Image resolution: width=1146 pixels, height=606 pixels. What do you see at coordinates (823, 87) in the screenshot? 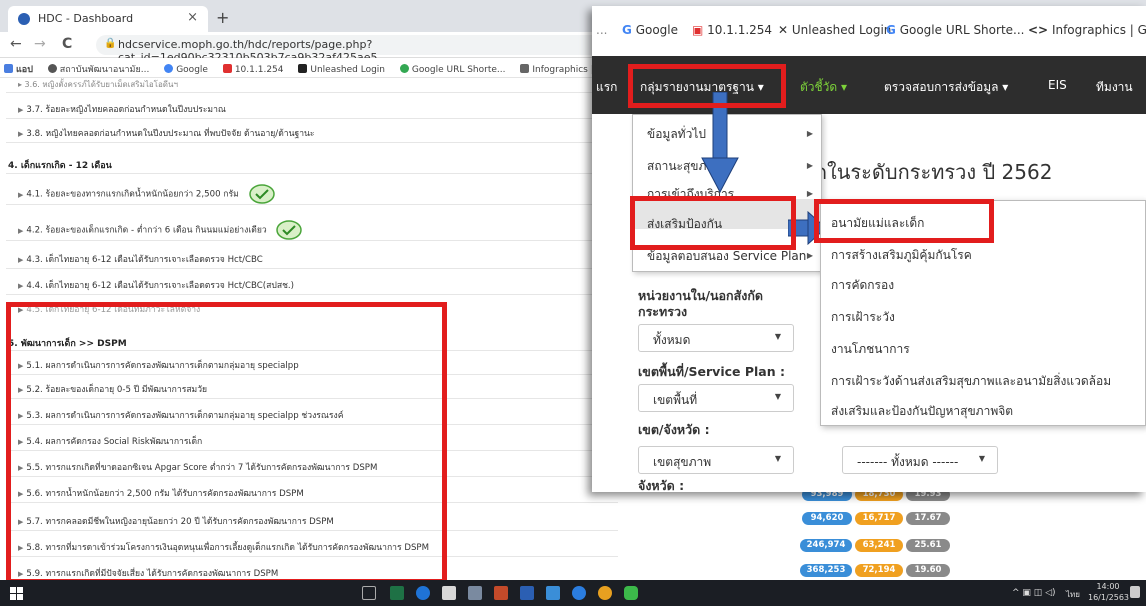
I see `nav-indicators: ตัวชี้วัด ▾` at bounding box center [823, 87].